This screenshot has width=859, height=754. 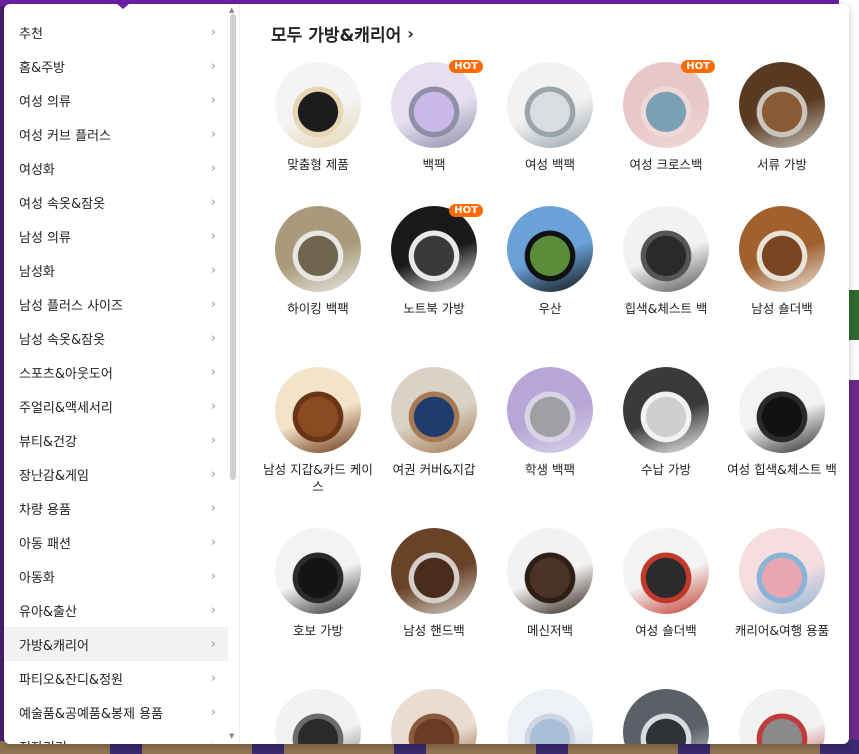 What do you see at coordinates (318, 630) in the screenshot?
I see `subcategory-label: 호보 가방` at bounding box center [318, 630].